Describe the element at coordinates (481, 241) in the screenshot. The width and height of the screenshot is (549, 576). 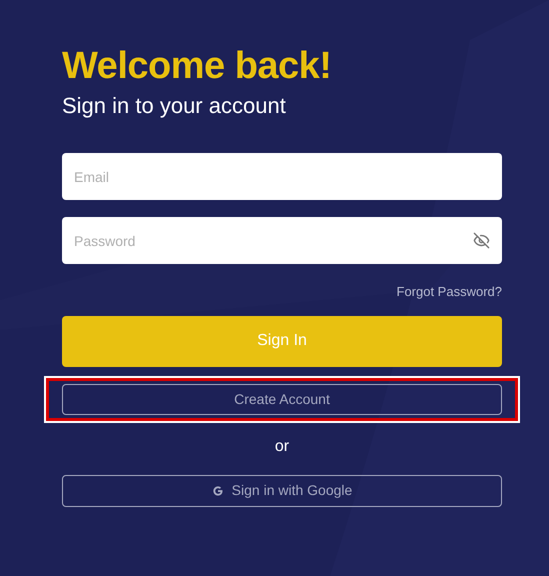
I see `eye-off-icon` at that location.